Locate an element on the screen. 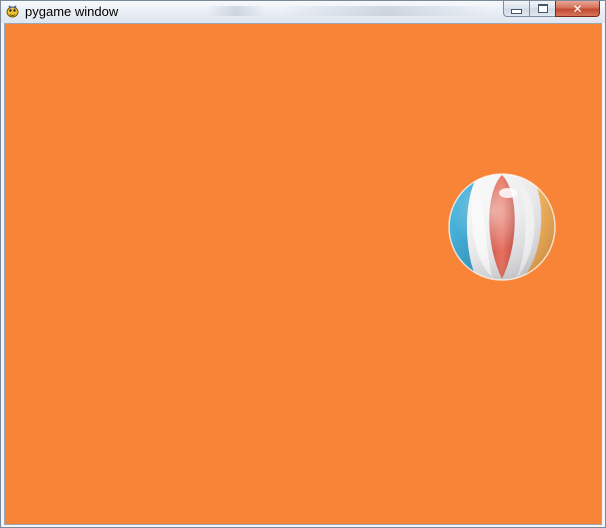 The height and width of the screenshot is (528, 606). maximize-button is located at coordinates (542, 9).